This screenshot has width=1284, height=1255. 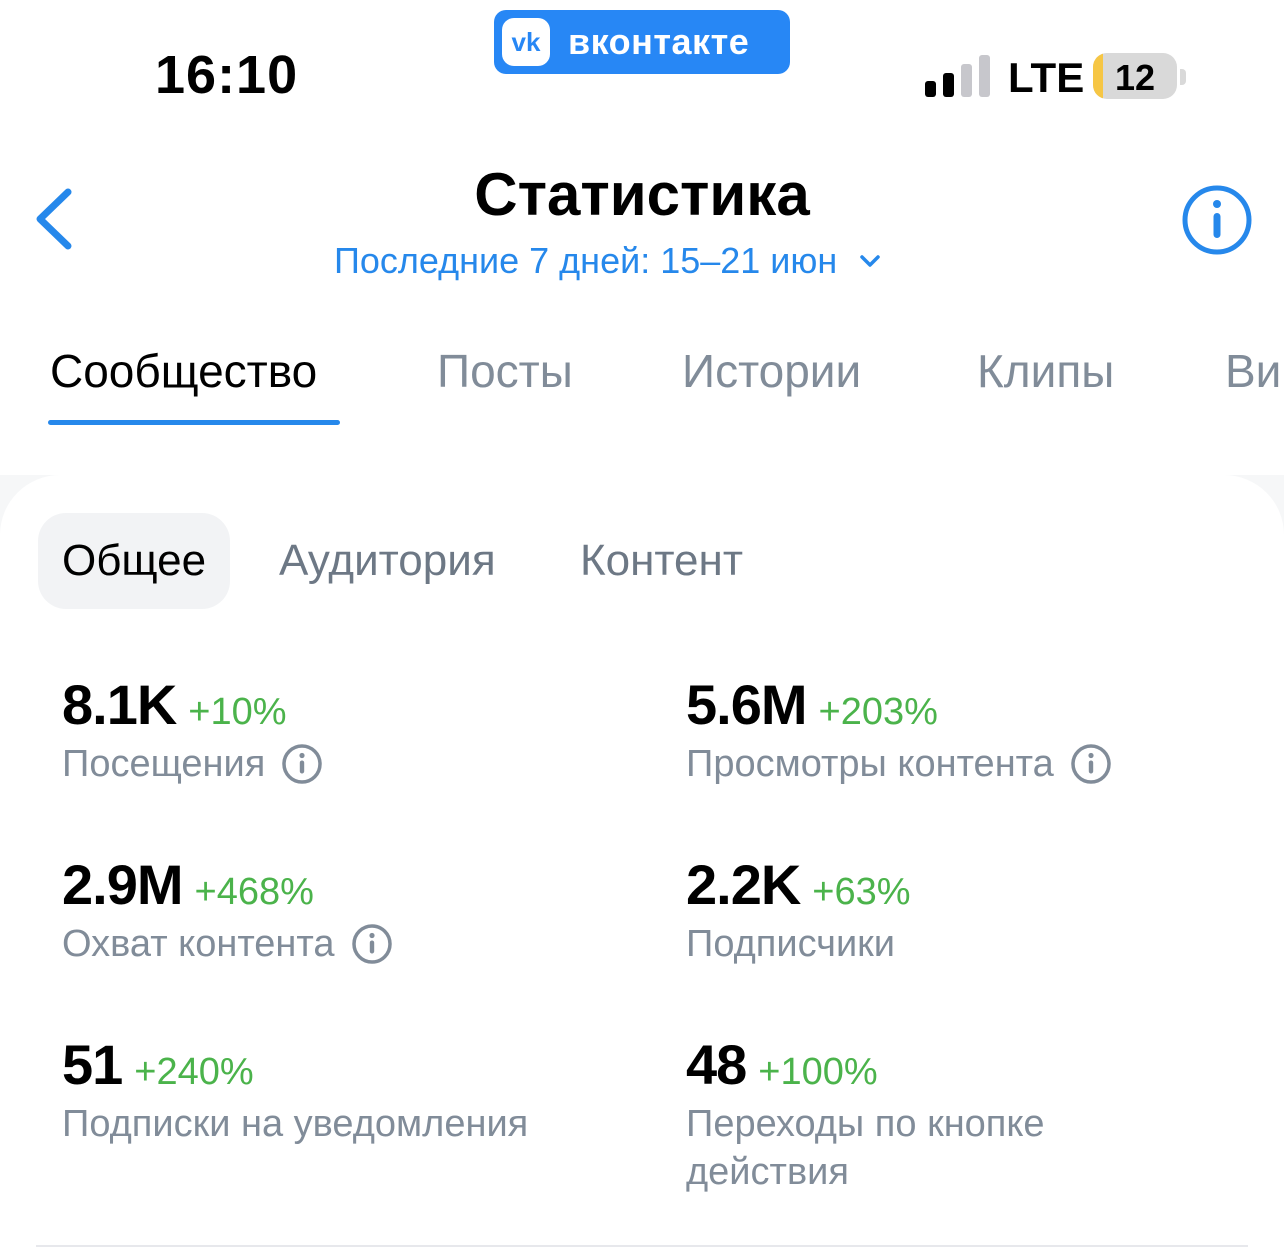 What do you see at coordinates (134, 561) in the screenshot?
I see `segment-general: Общее` at bounding box center [134, 561].